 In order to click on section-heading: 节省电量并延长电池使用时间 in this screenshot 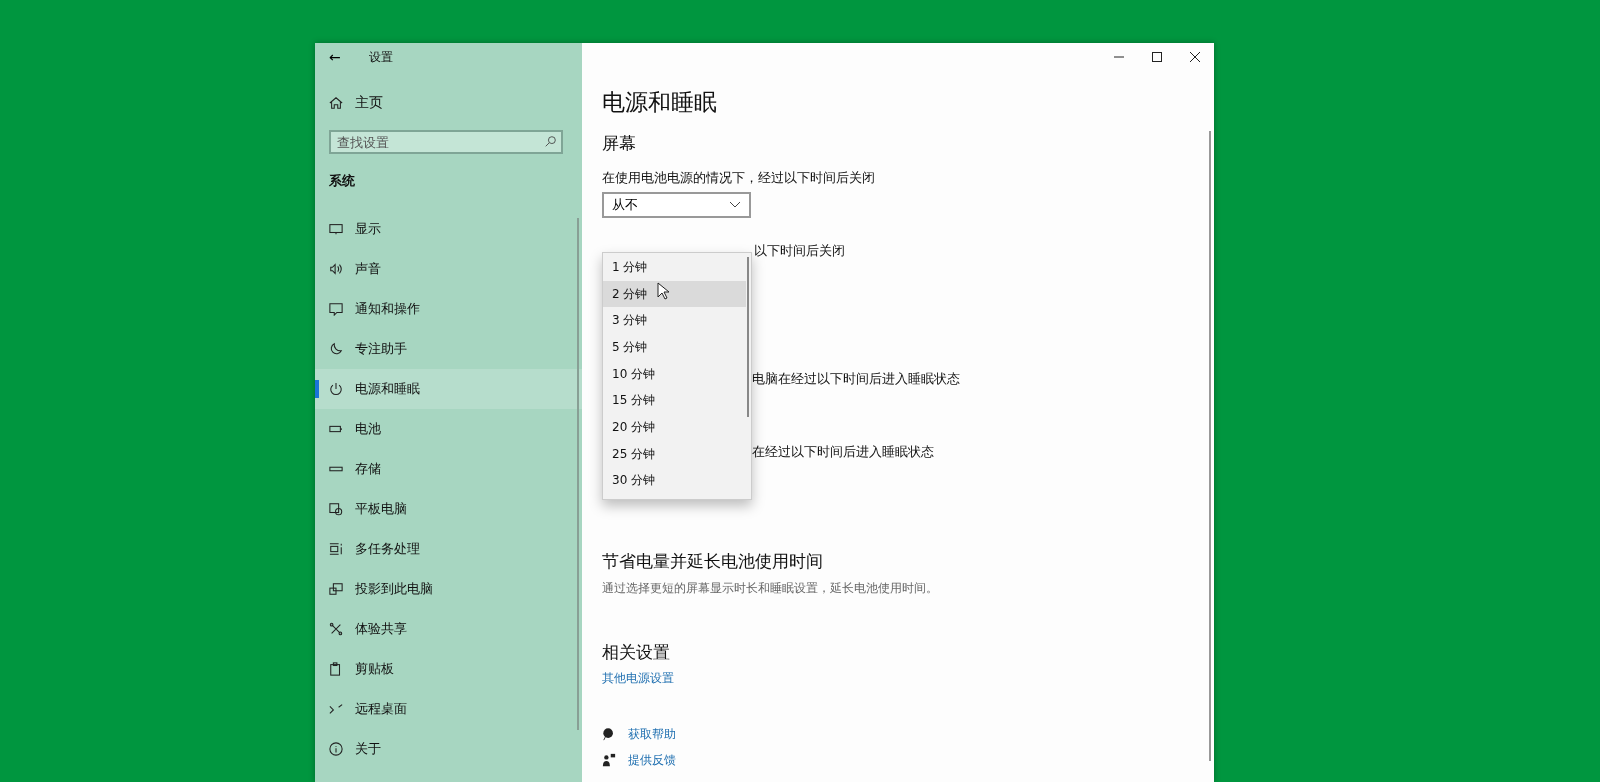, I will do `click(713, 561)`.